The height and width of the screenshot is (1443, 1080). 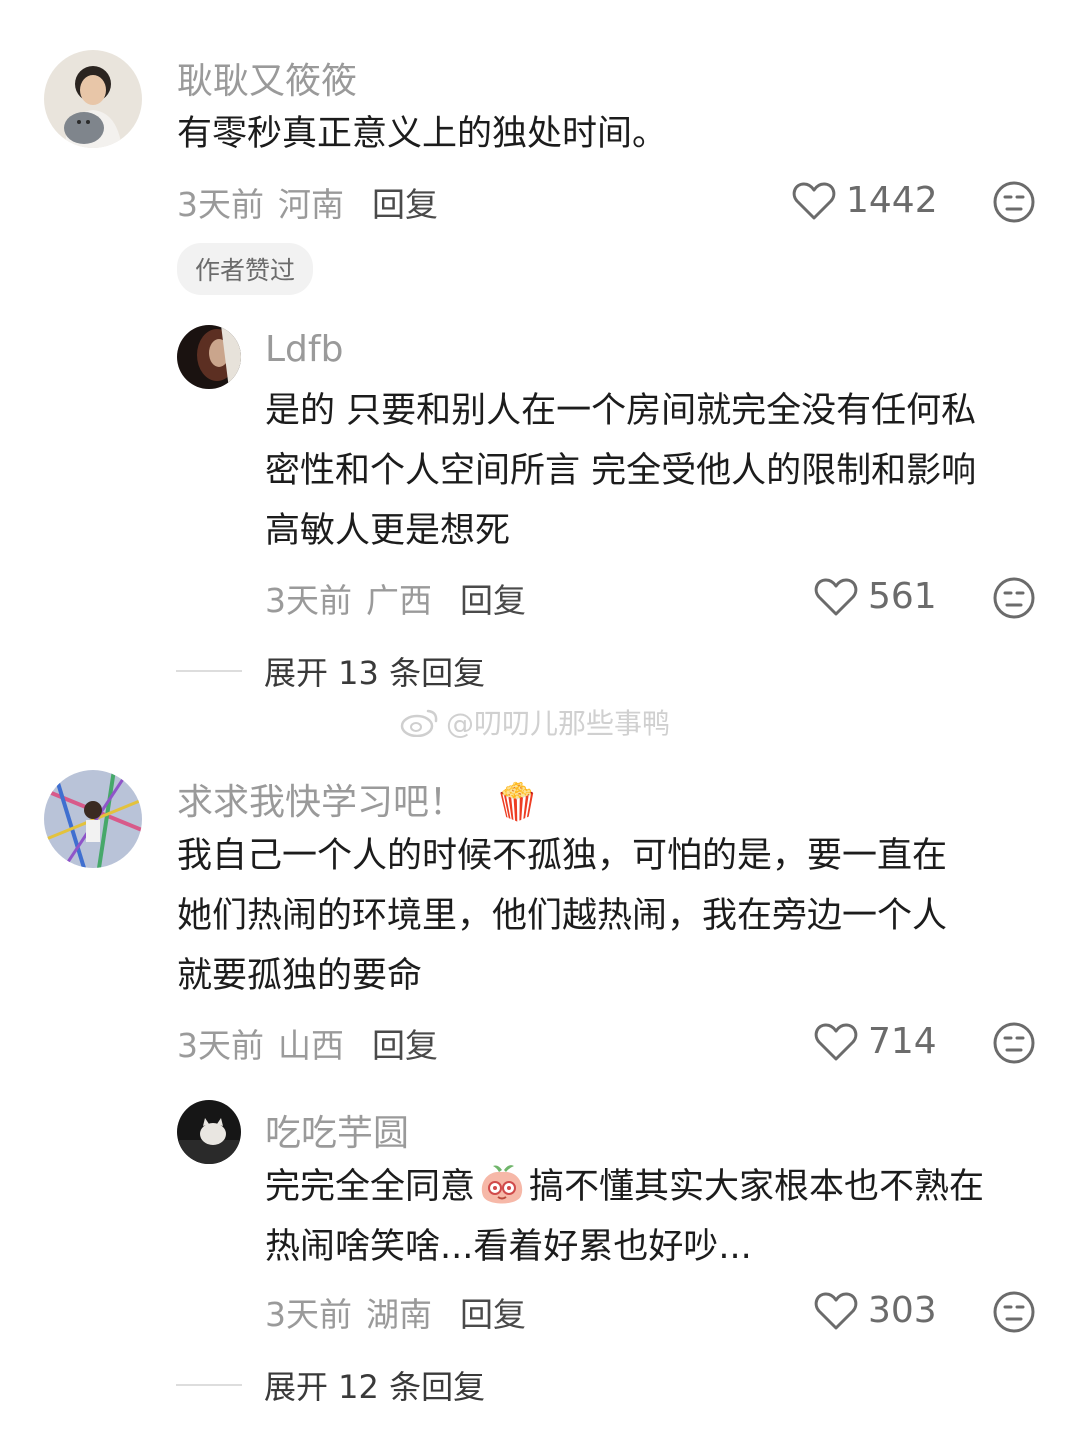 What do you see at coordinates (399, 600) in the screenshot?
I see `comment-location: 广西` at bounding box center [399, 600].